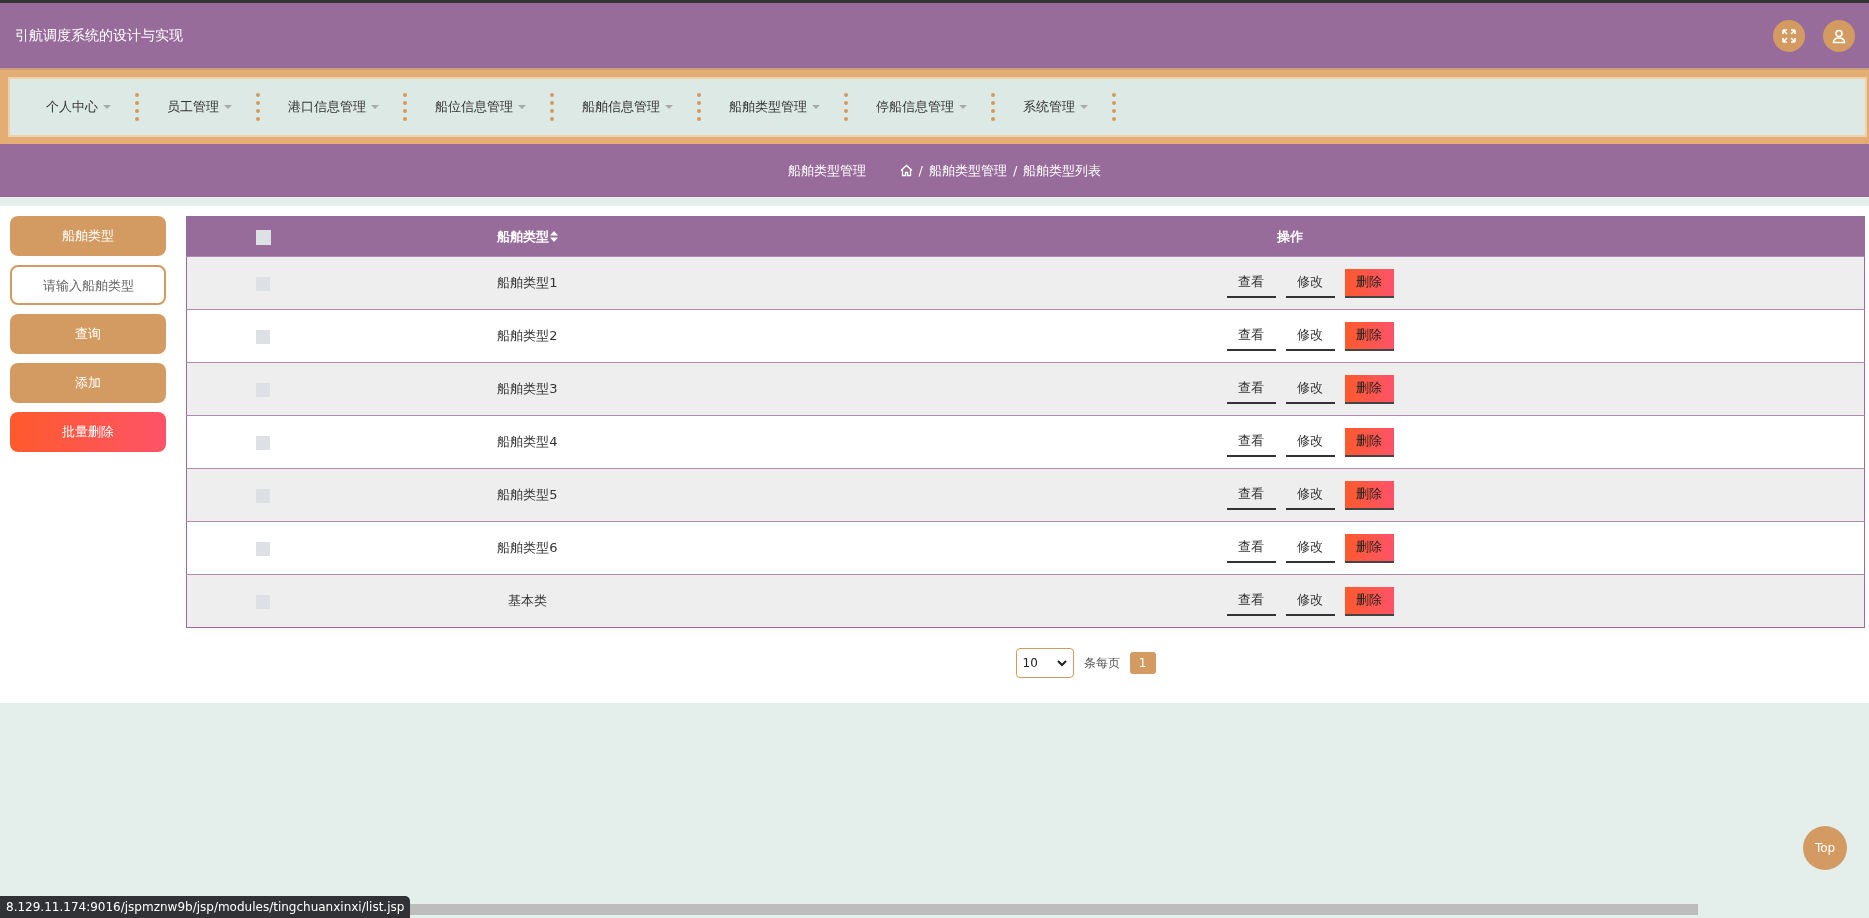  I want to click on nav-menu-item: 港口信息管理, so click(333, 107).